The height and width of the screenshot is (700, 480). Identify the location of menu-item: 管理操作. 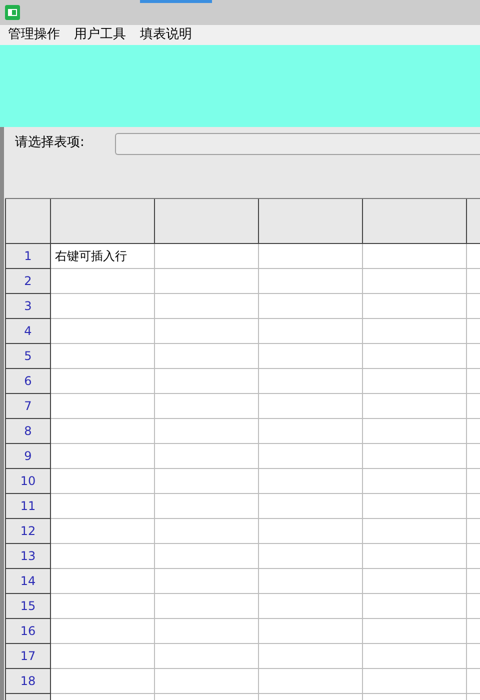
(34, 35).